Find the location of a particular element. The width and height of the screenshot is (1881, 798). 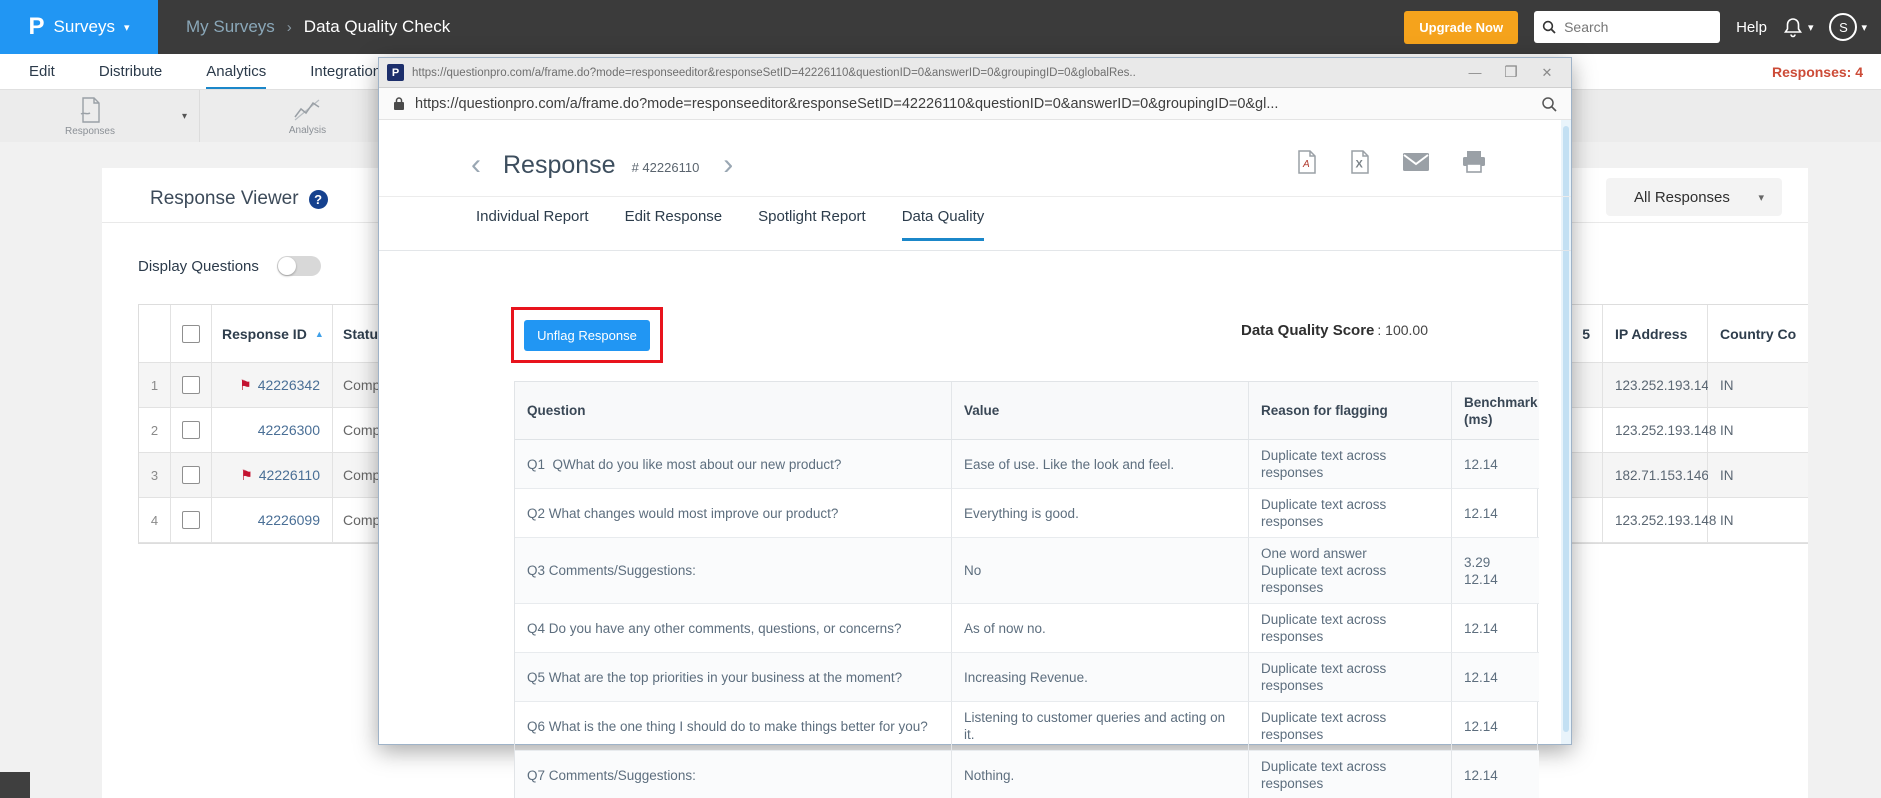

flag-icon: ⚑ is located at coordinates (245, 384).